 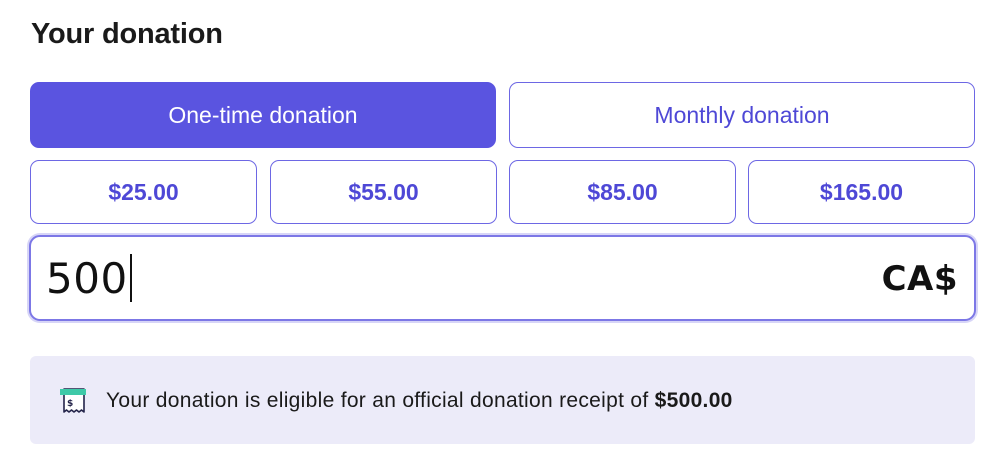 What do you see at coordinates (143, 192) in the screenshot?
I see `amount-button-25: $25.00` at bounding box center [143, 192].